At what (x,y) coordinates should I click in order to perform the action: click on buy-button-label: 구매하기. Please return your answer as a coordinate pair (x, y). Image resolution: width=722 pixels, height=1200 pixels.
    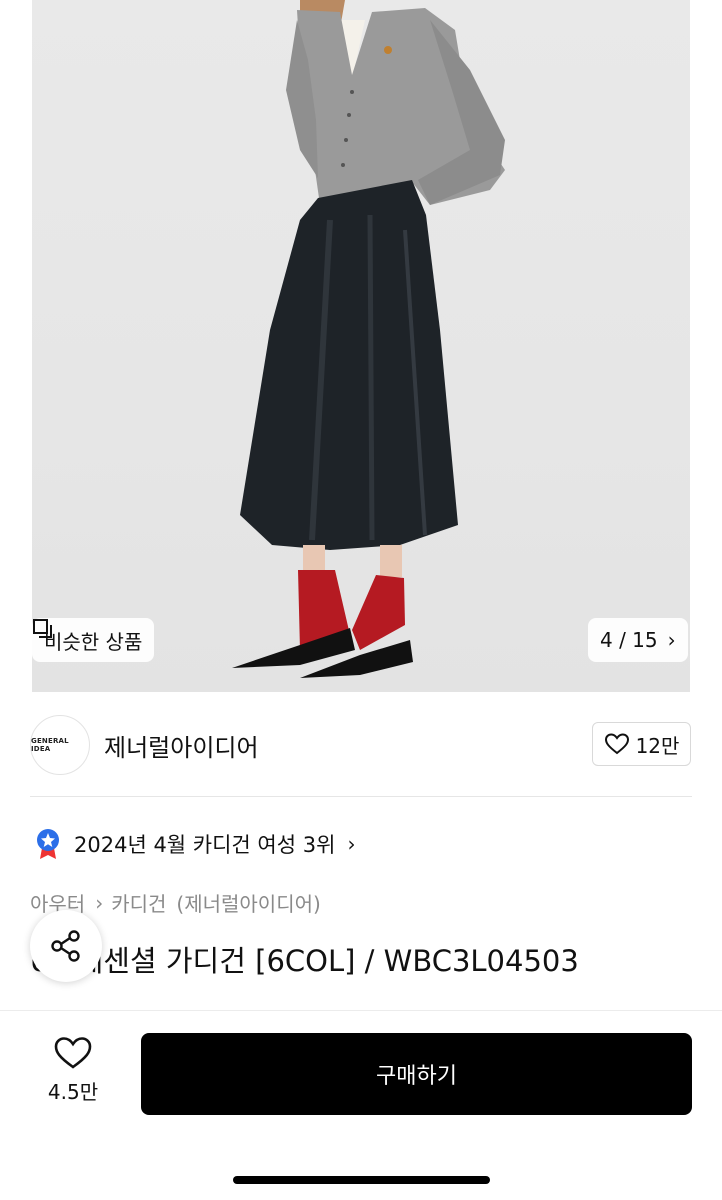
    Looking at the image, I should click on (416, 1076).